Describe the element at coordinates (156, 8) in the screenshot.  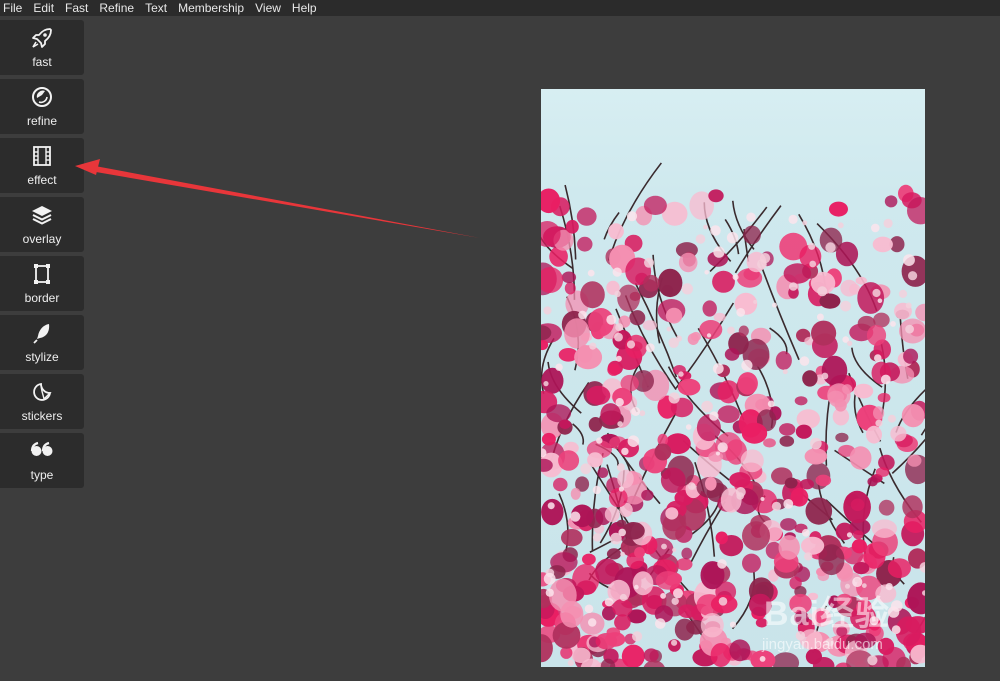
I see `menu-text: Text` at that location.